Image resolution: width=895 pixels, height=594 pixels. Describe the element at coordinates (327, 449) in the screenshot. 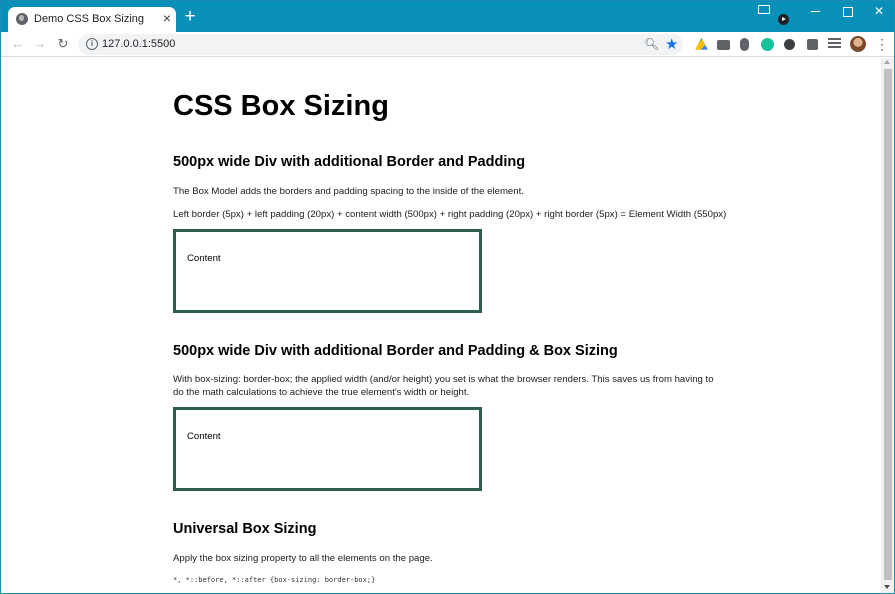

I see `content-box-2: Content` at that location.